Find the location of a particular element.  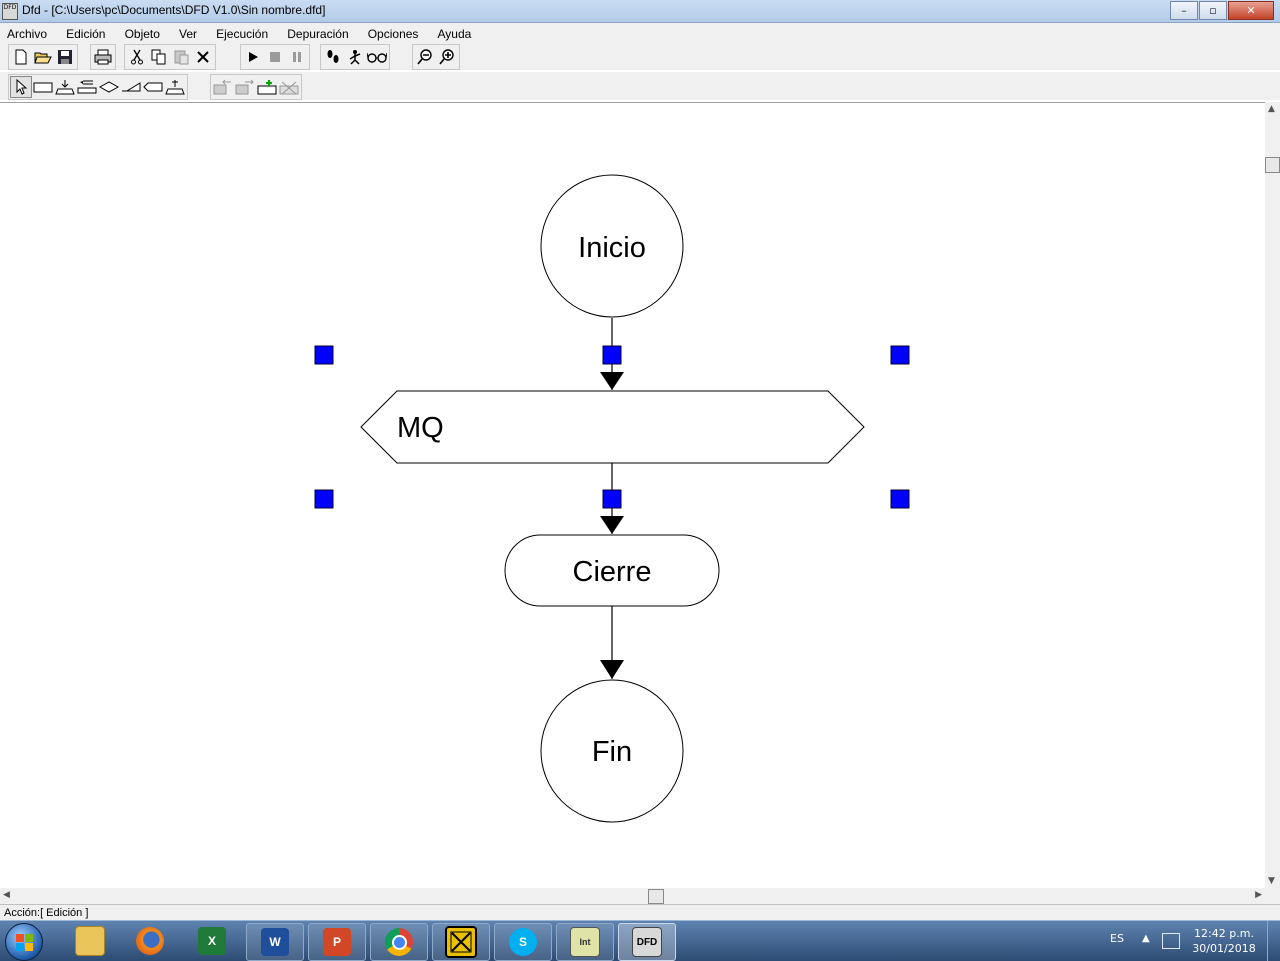

scroll-right-icon: ▶ is located at coordinates (1258, 895).